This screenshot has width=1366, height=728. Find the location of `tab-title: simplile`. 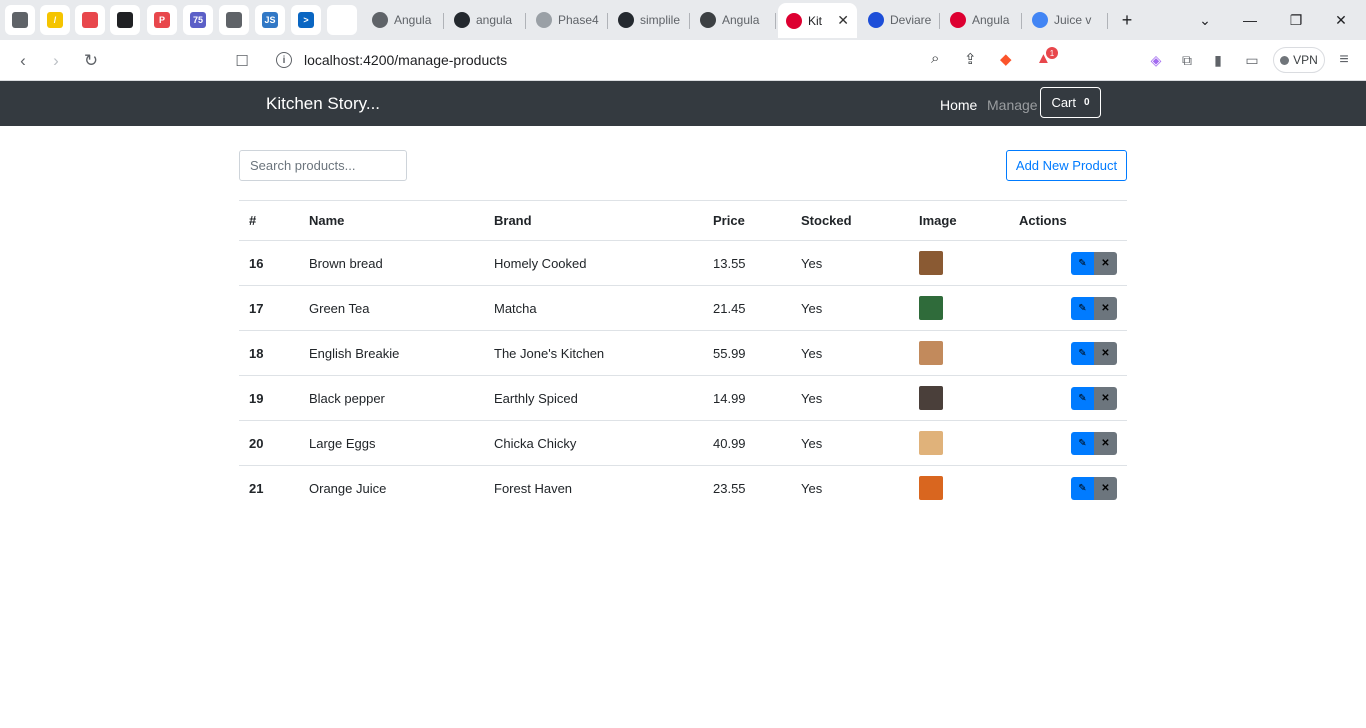

tab-title: simplile is located at coordinates (660, 20).